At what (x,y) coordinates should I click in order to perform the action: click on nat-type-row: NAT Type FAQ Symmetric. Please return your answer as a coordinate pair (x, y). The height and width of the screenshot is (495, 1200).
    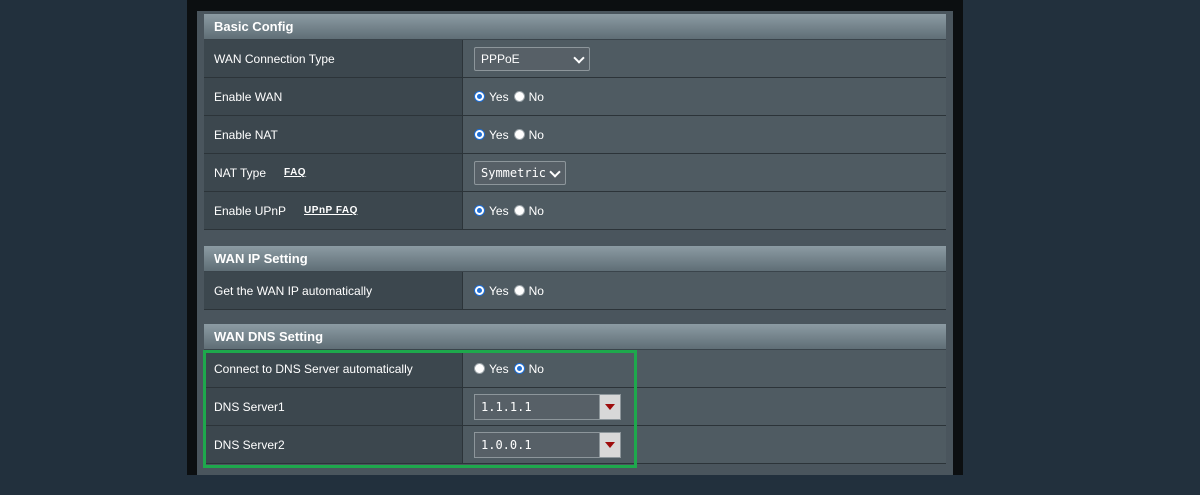
    Looking at the image, I should click on (575, 173).